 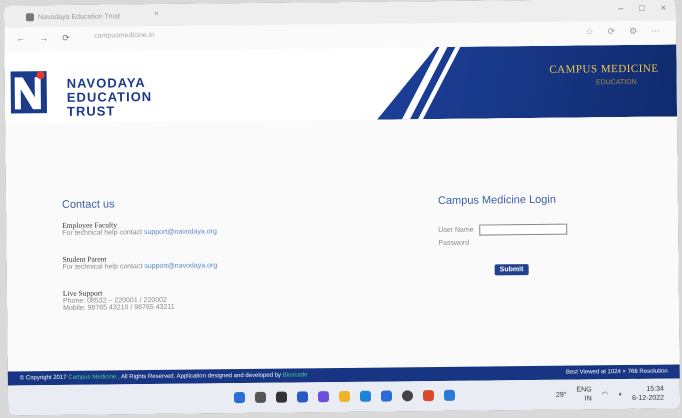 I want to click on clock: 15:34 6-12-2022, so click(x=648, y=394).